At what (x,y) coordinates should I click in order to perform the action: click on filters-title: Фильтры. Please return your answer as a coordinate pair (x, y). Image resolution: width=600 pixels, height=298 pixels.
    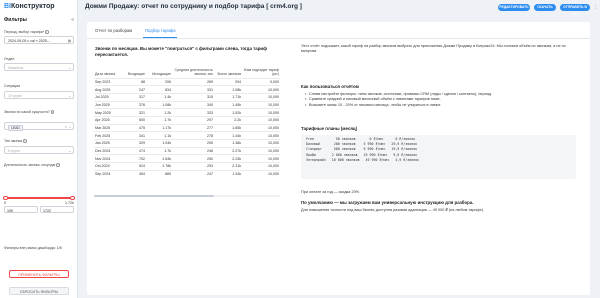
    Looking at the image, I should click on (15, 20).